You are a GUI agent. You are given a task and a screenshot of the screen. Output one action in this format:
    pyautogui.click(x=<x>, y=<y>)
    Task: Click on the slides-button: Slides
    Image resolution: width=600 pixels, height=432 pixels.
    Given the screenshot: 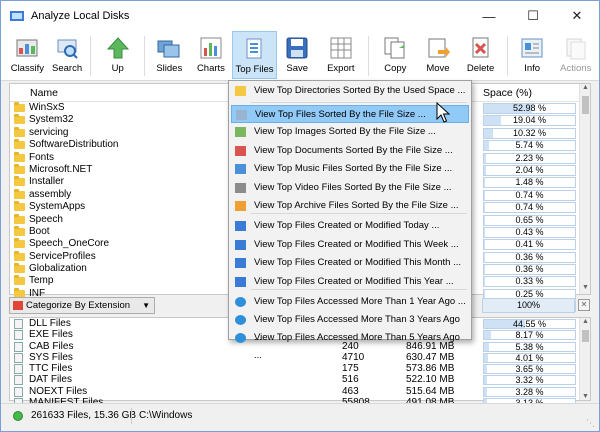 What is the action you would take?
    pyautogui.click(x=169, y=55)
    